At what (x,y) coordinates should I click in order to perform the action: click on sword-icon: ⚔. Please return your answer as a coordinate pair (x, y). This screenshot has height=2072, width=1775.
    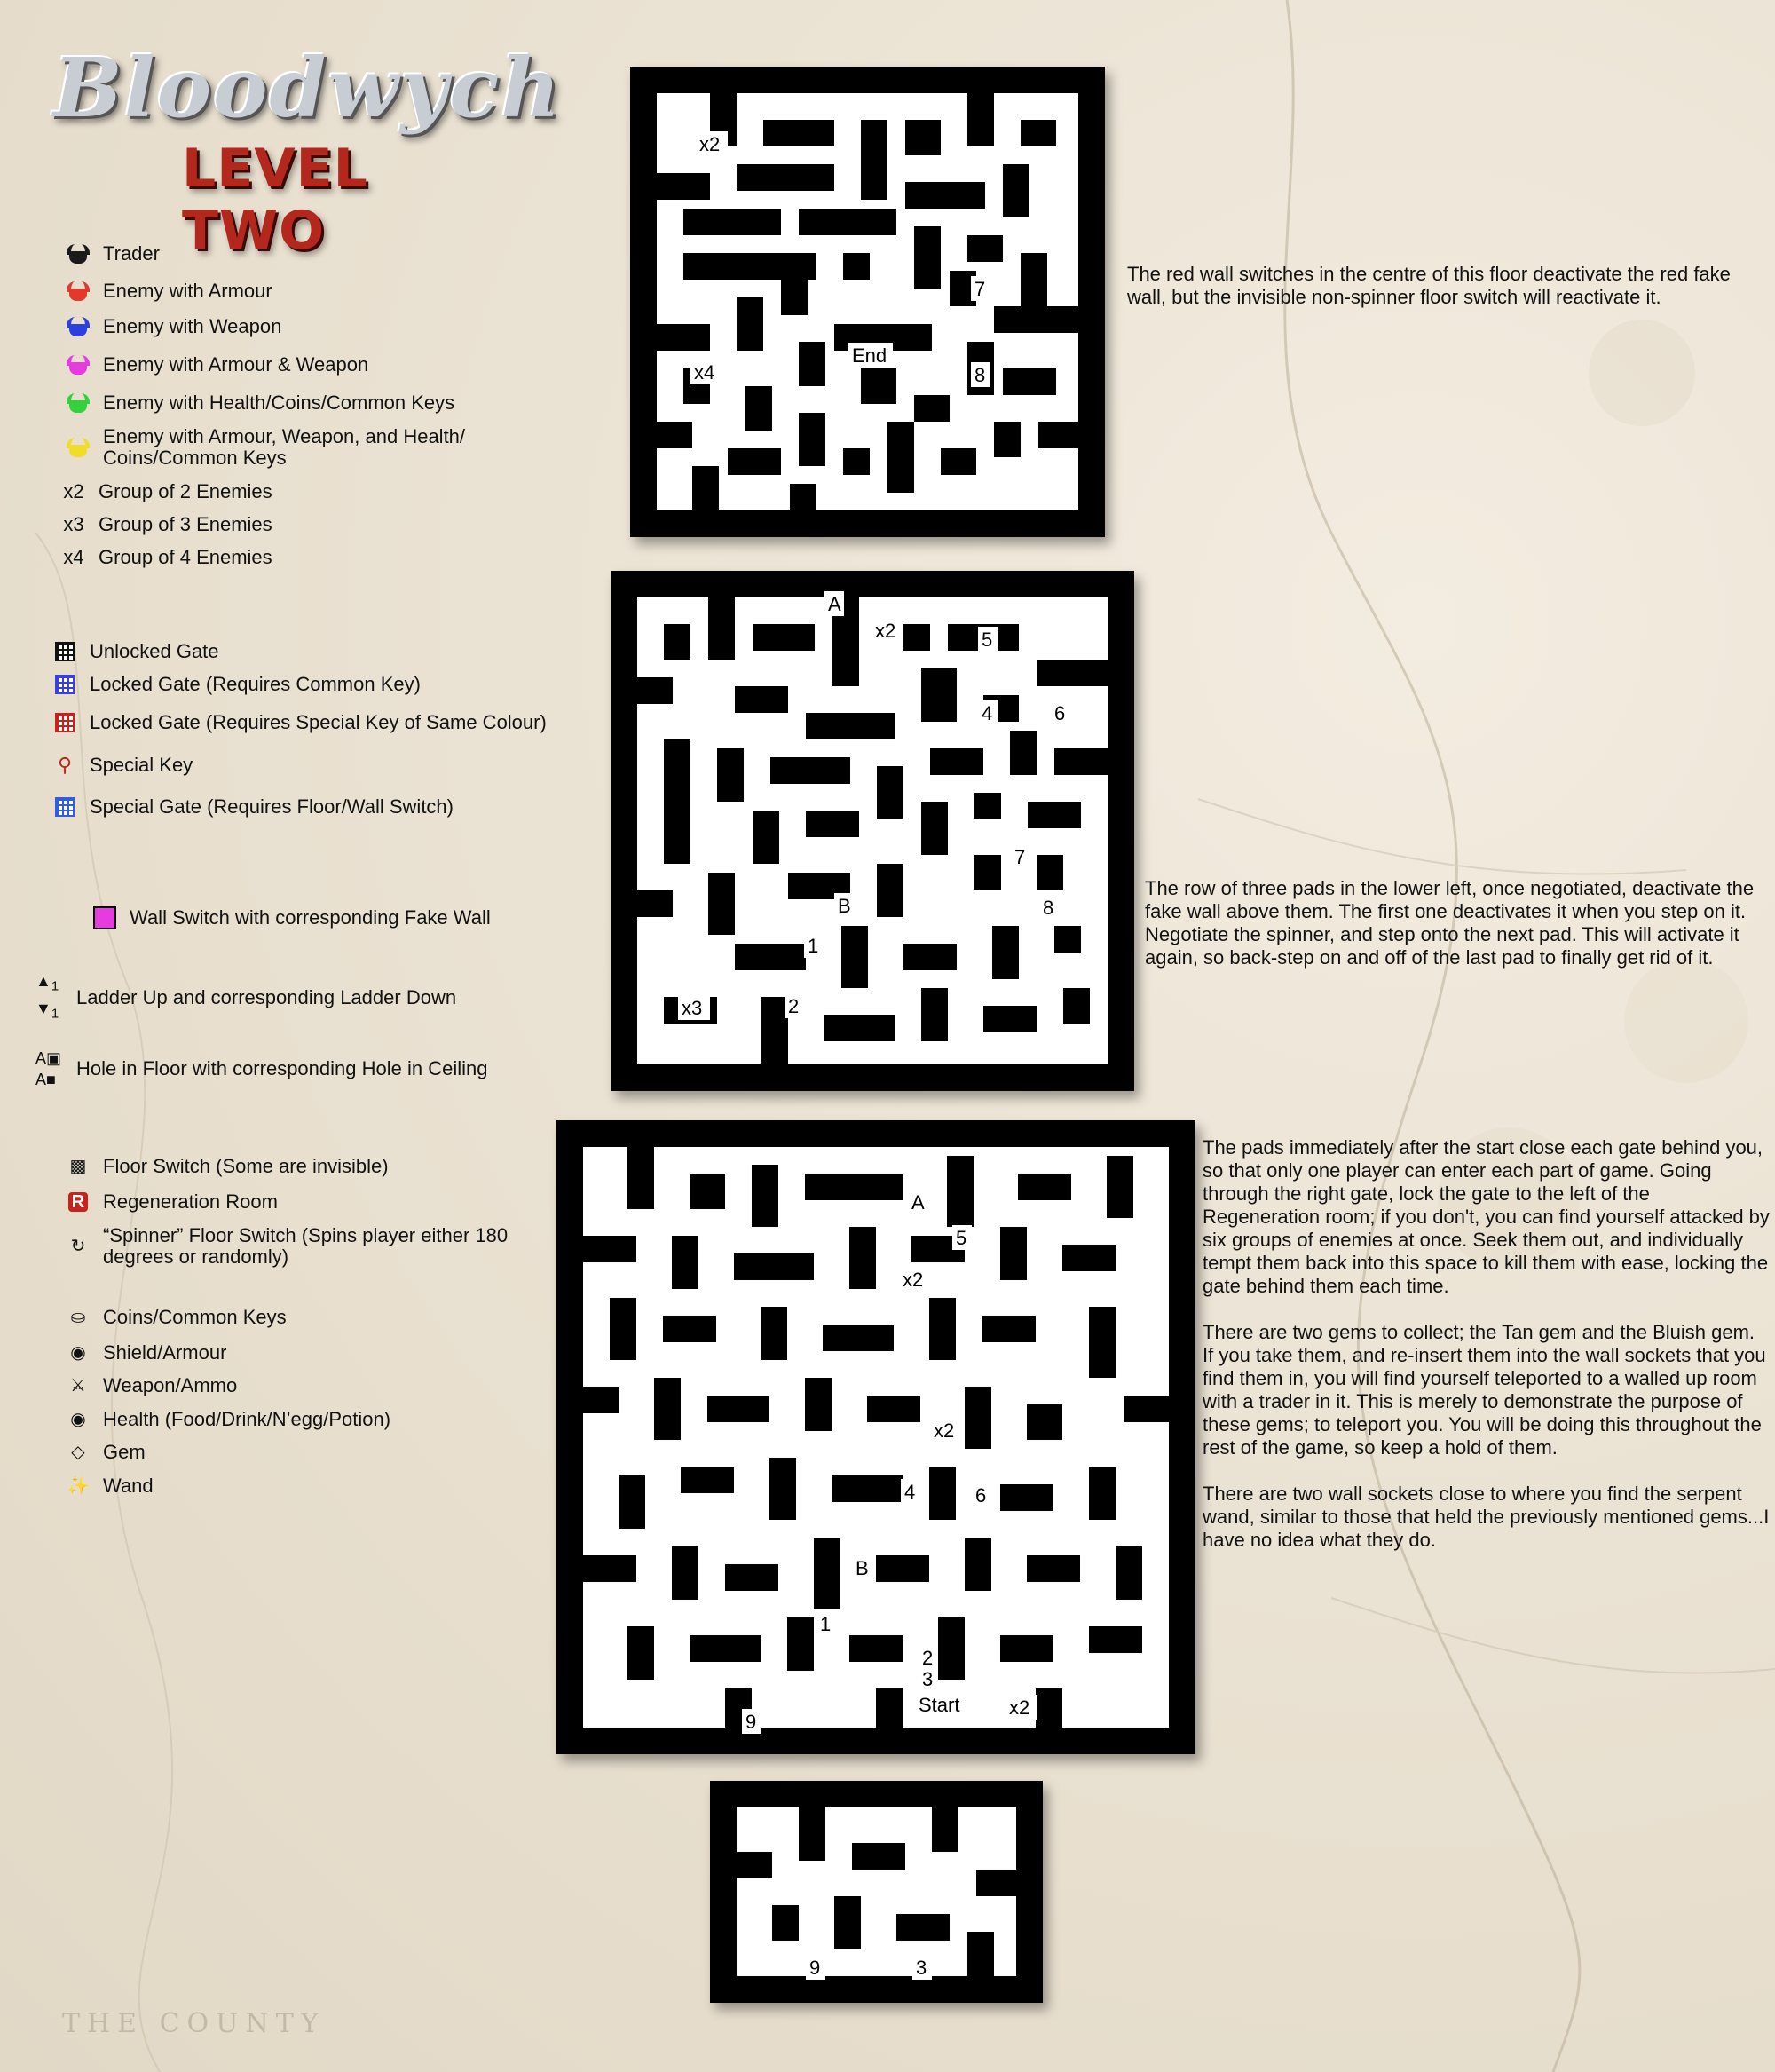
    Looking at the image, I should click on (78, 1386).